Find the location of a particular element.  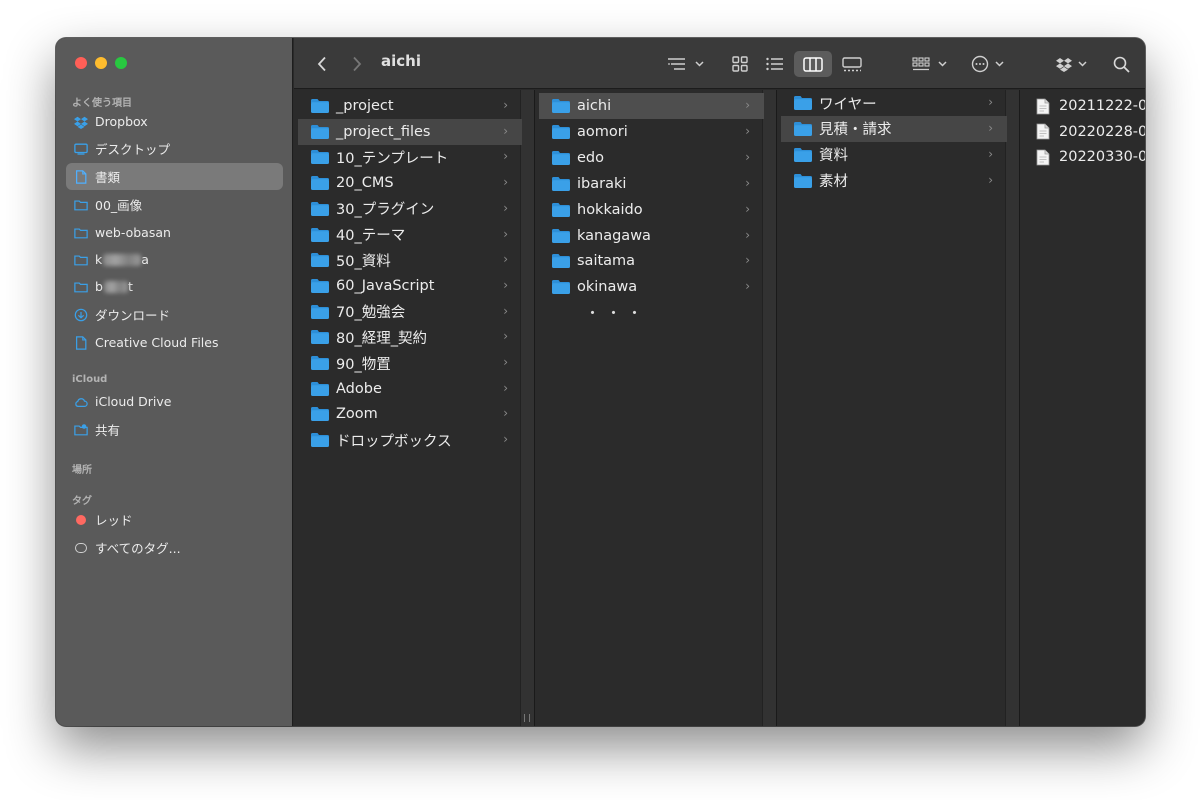

sidebar-item-downloads: ダウンロード is located at coordinates (174, 314).